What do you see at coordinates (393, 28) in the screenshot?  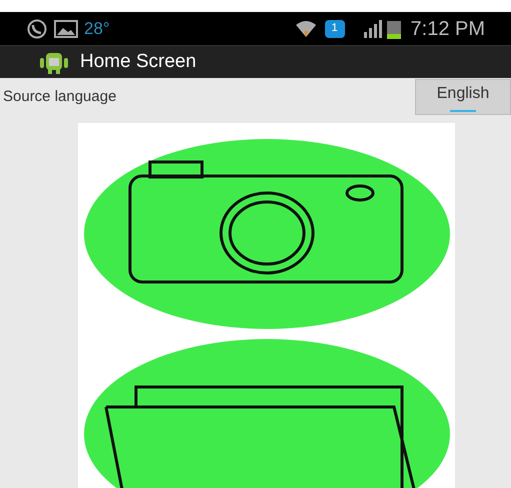 I see `battery-icon` at bounding box center [393, 28].